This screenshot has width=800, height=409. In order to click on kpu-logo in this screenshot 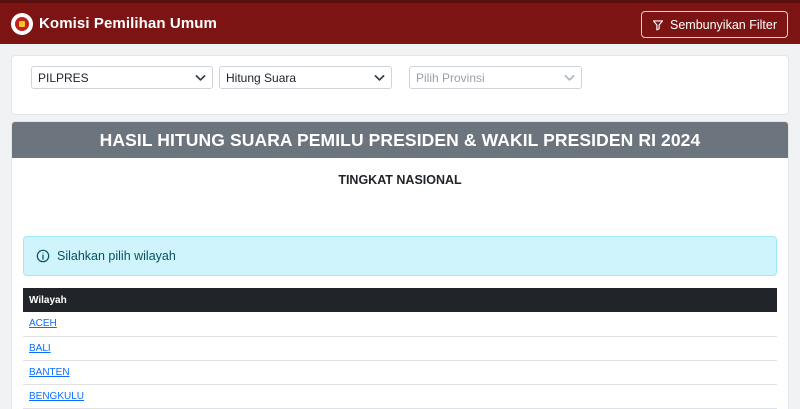, I will do `click(22, 23)`.